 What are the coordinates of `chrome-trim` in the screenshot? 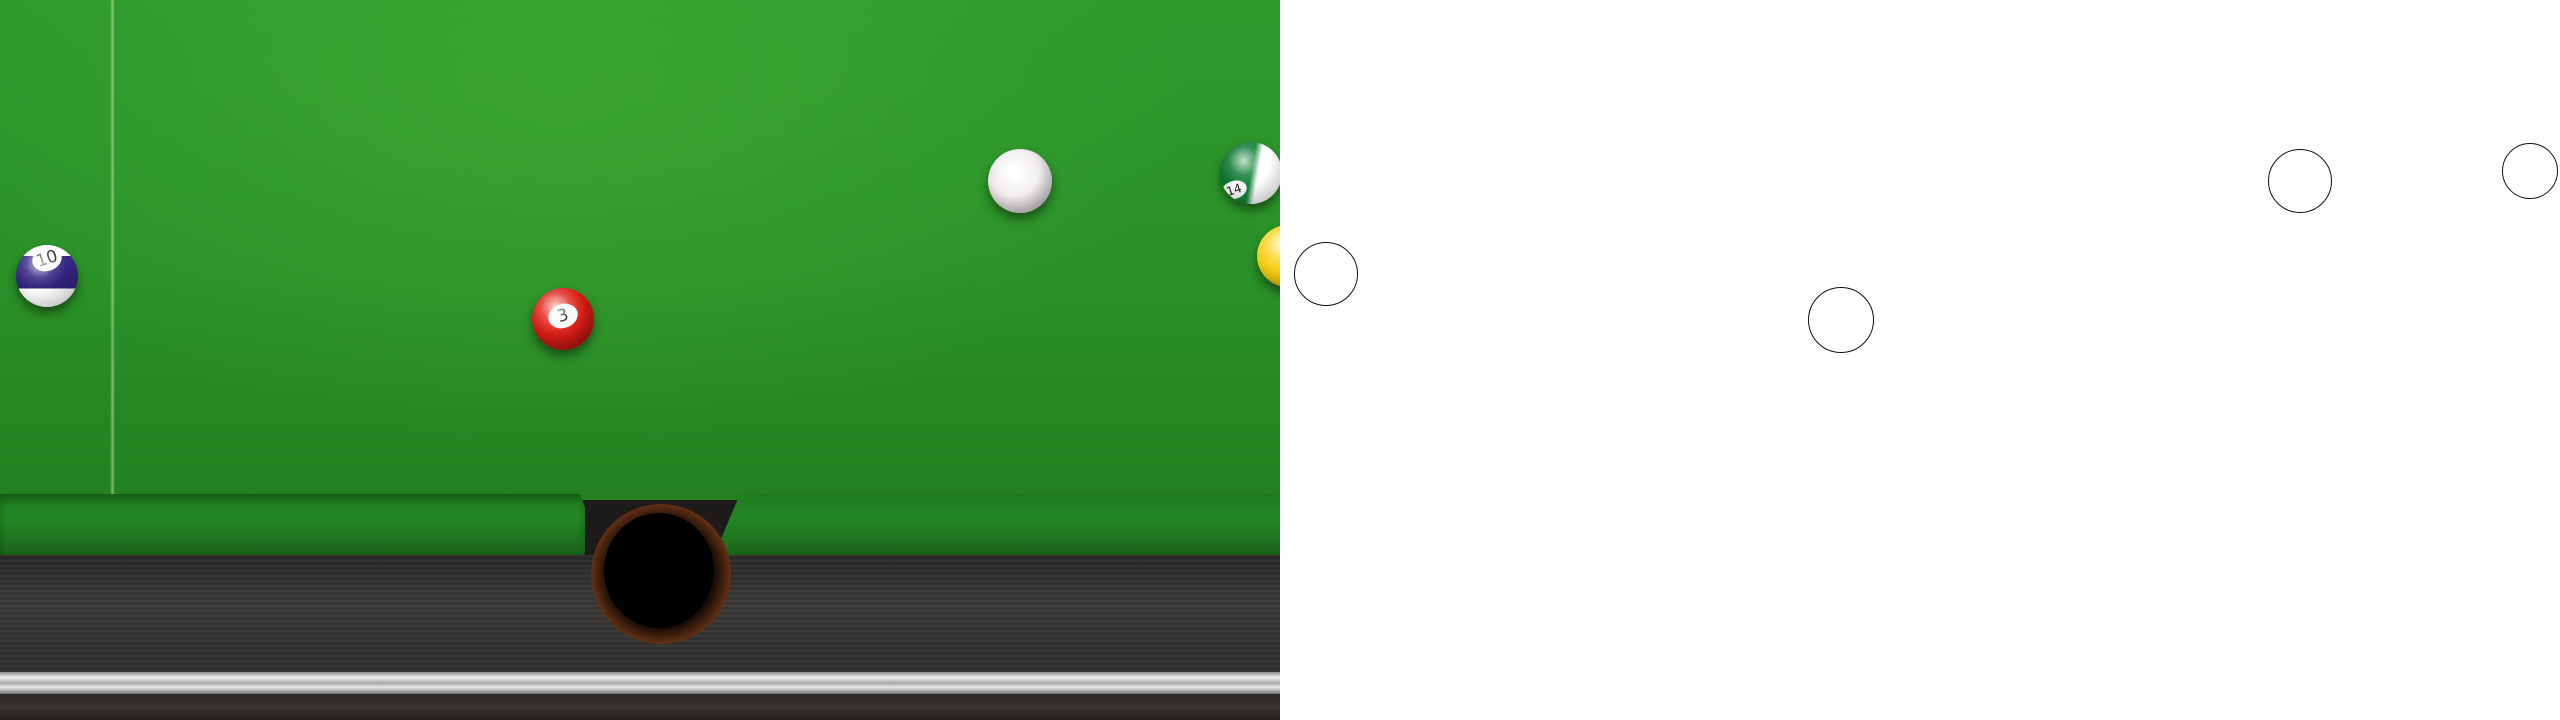 It's located at (640, 683).